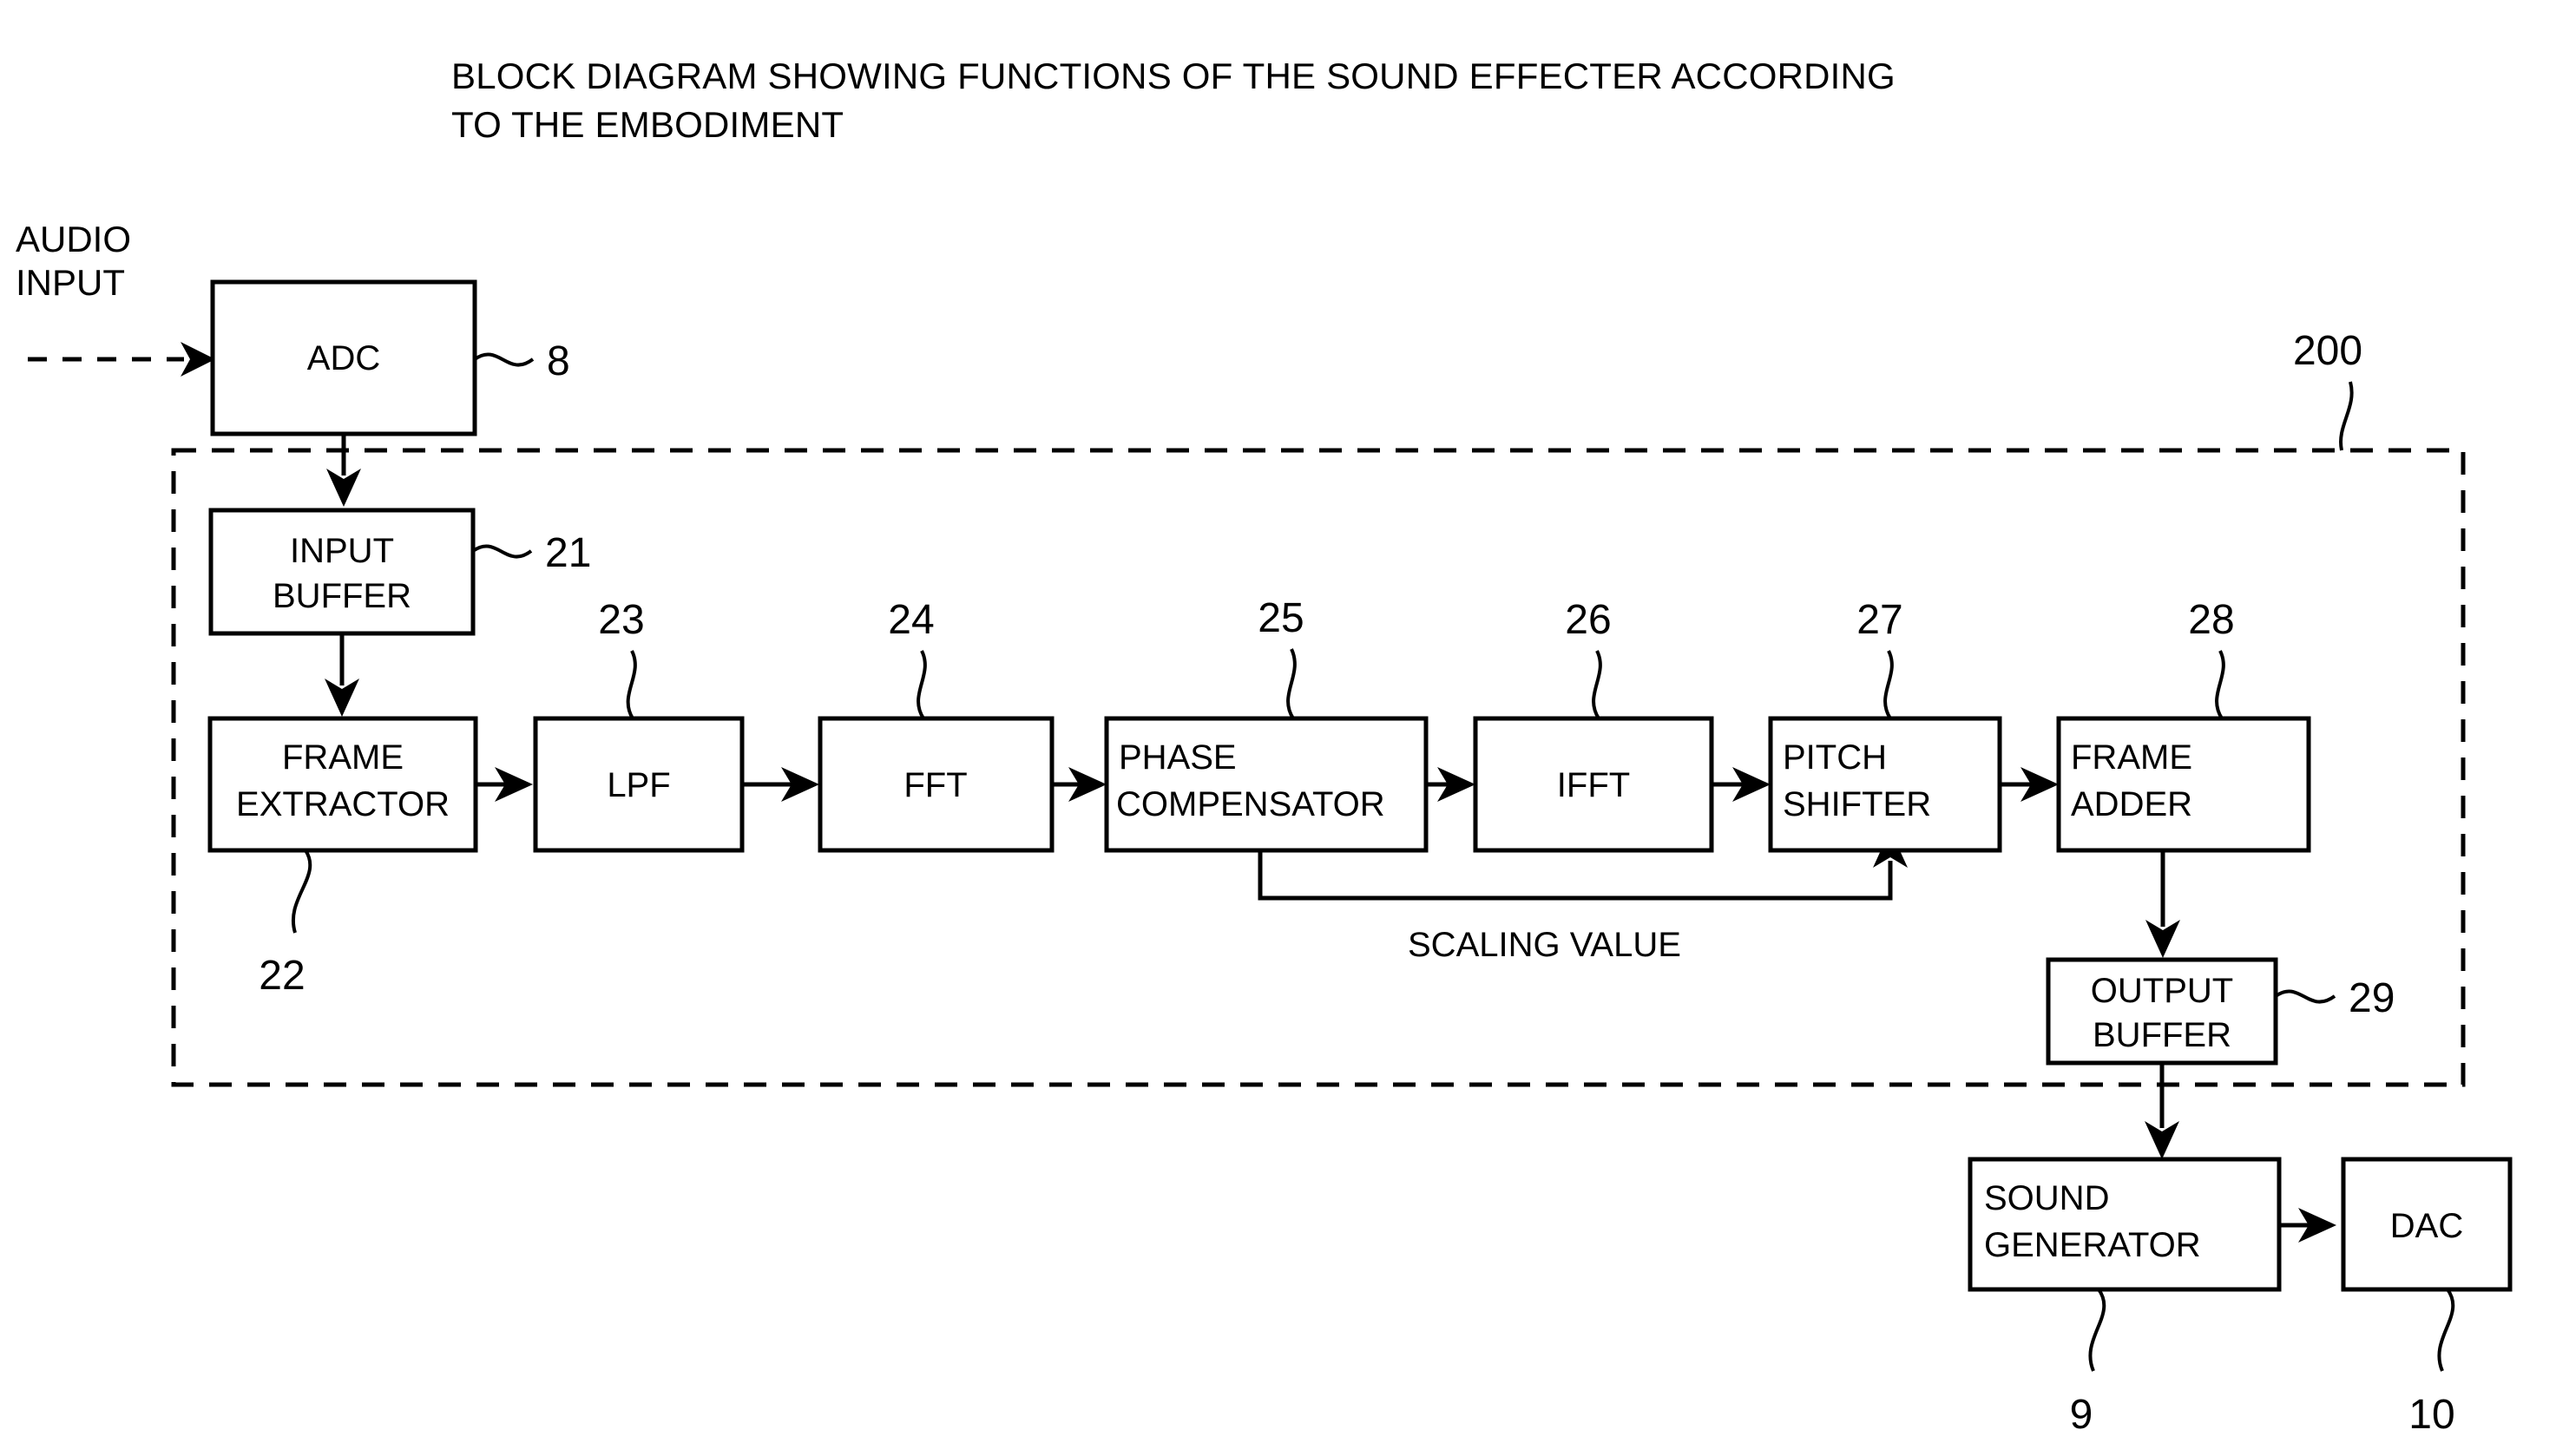 Image resolution: width=2556 pixels, height=1456 pixels. Describe the element at coordinates (2431, 1415) in the screenshot. I see `ref-number-10: 10` at that location.